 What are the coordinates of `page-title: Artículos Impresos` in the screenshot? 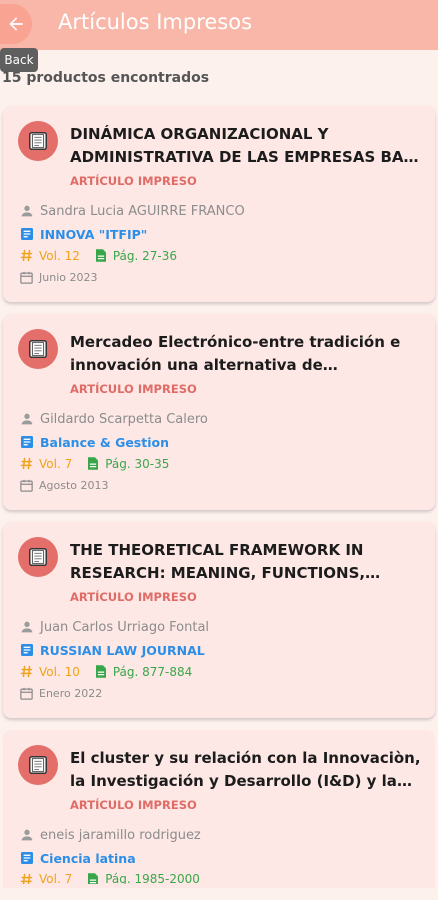 It's located at (155, 22).